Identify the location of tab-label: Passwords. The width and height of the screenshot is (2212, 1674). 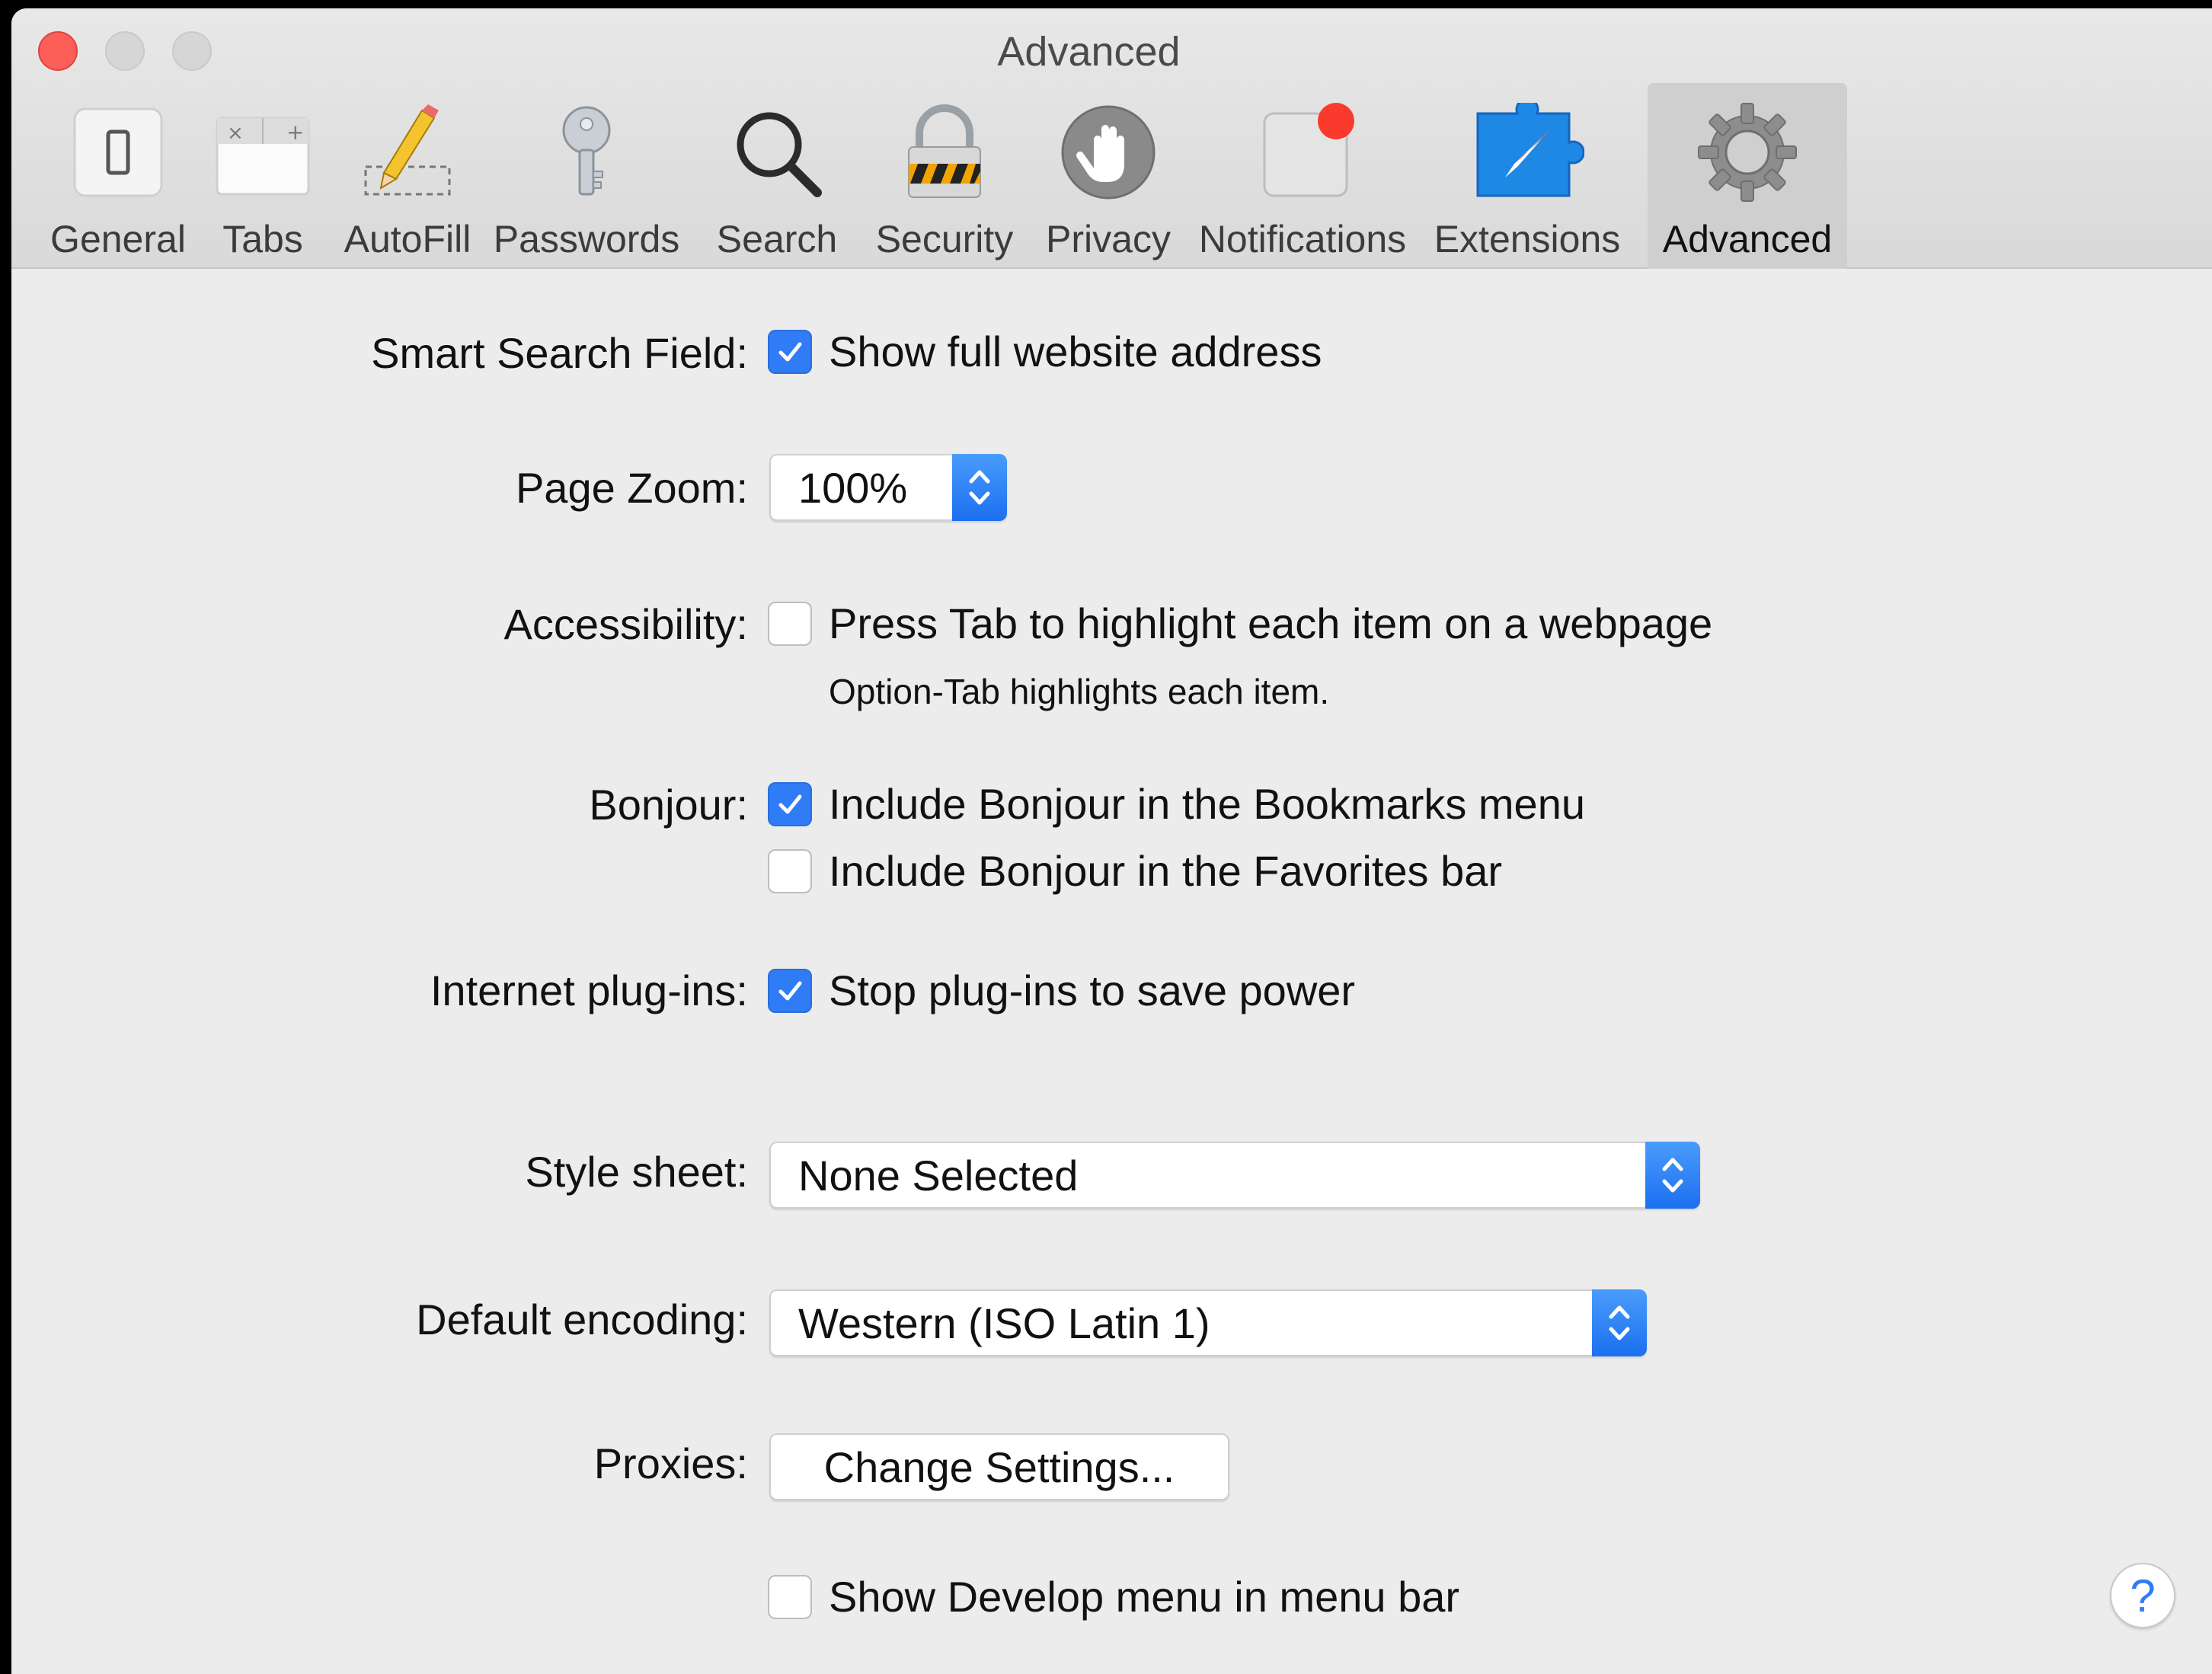
(586, 239).